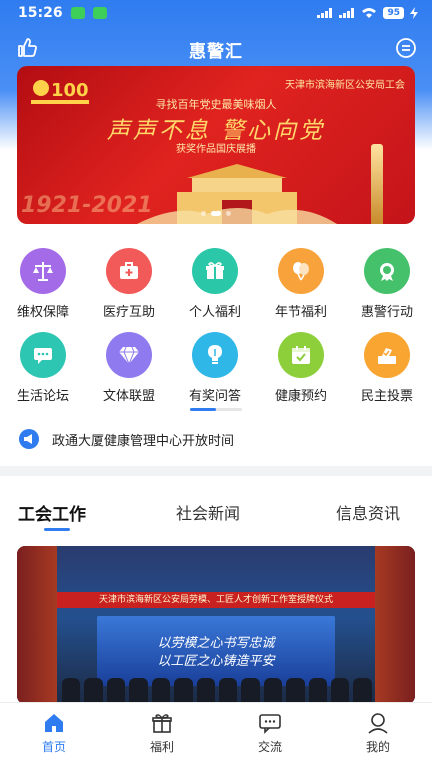 The width and height of the screenshot is (432, 768). I want to click on carousel-dot-active, so click(216, 213).